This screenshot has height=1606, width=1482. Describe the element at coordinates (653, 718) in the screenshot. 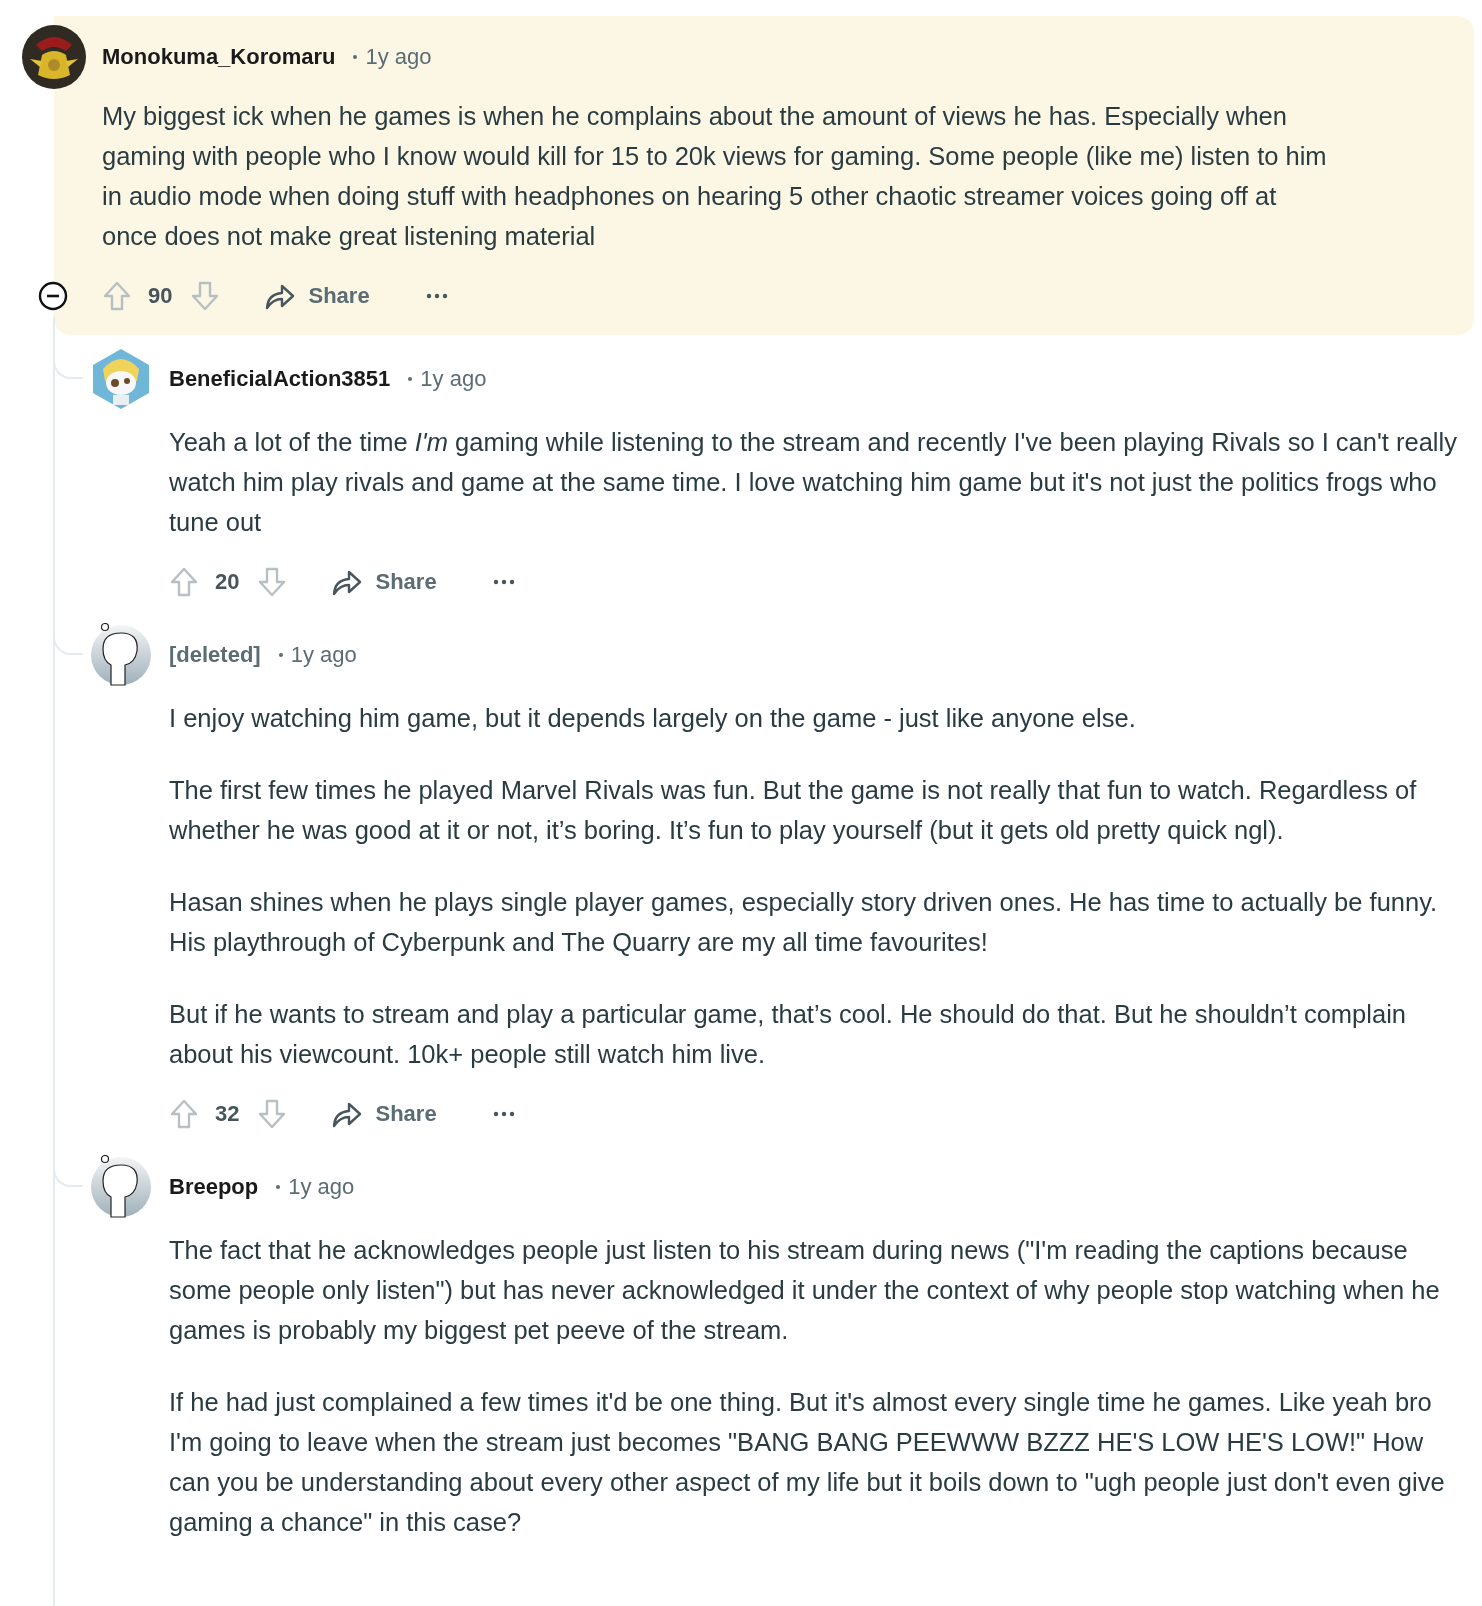

I see `comment-text: I enjoy watching him game, but it depends largely on the game - just like anyone else.` at that location.